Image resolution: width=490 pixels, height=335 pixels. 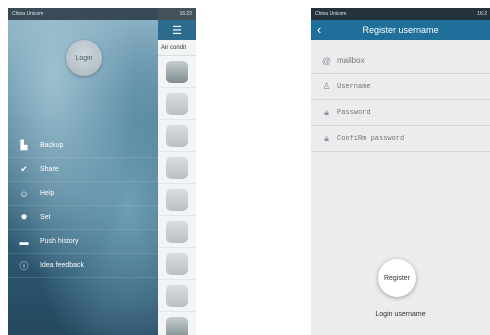 What do you see at coordinates (52, 145) in the screenshot?
I see `menu-item-label: Backup` at bounding box center [52, 145].